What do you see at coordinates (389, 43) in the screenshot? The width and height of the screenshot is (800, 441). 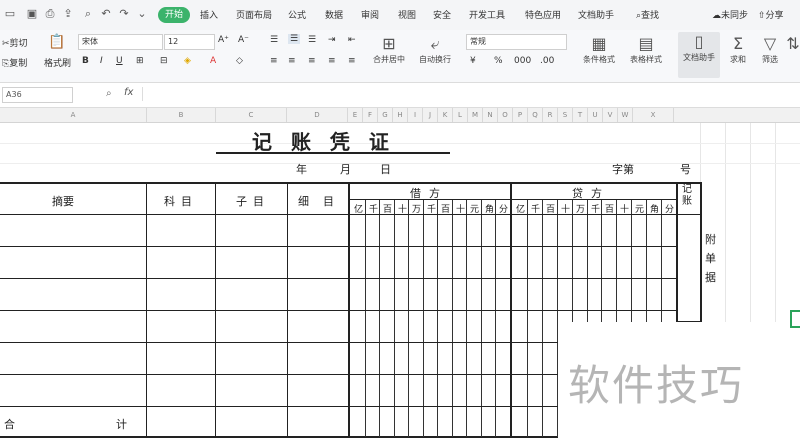 I see `merge-icon: ⊞` at bounding box center [389, 43].